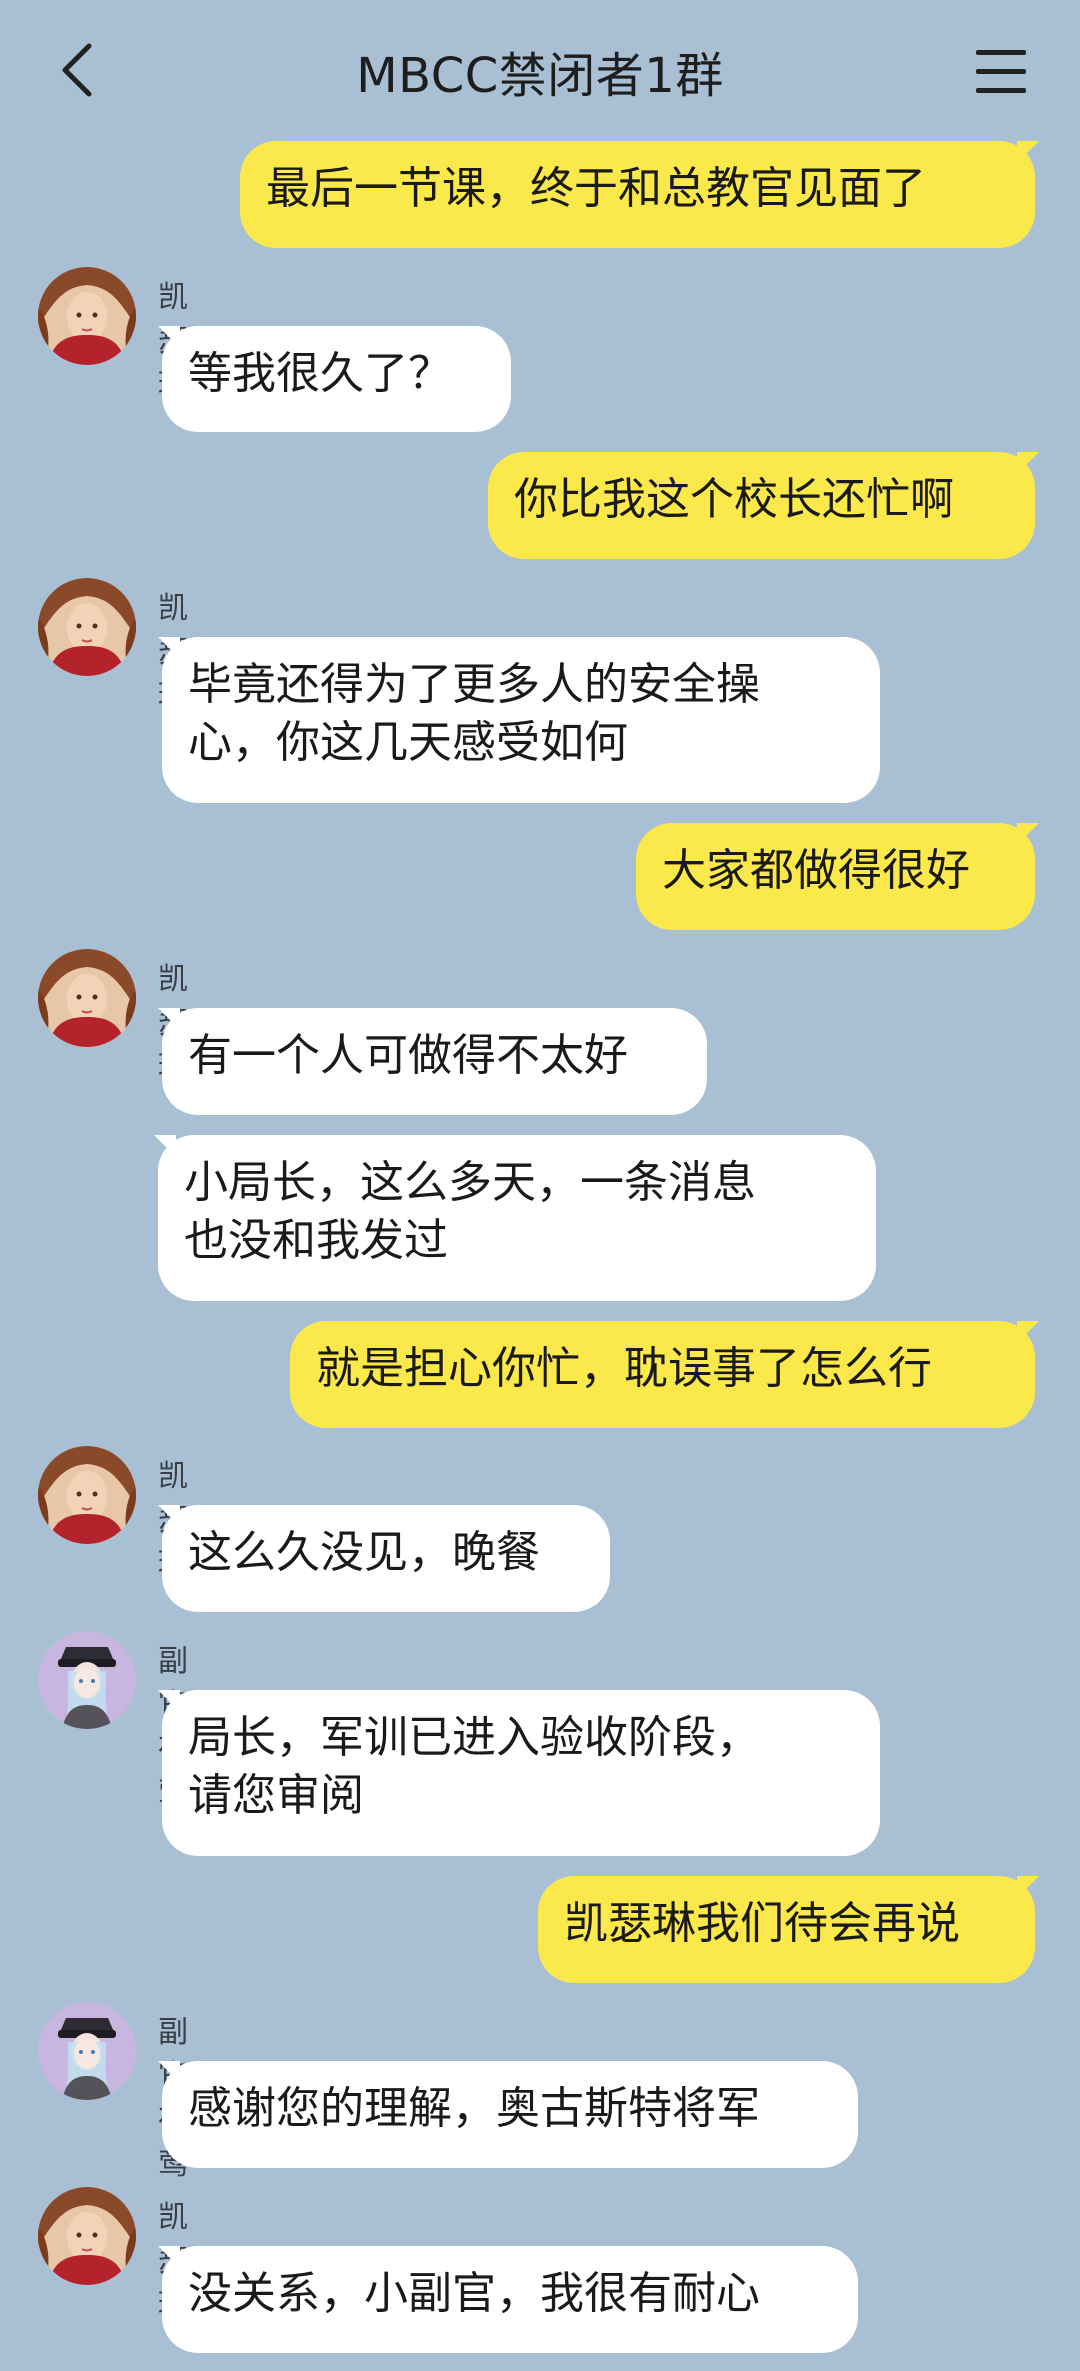 The height and width of the screenshot is (2371, 1080). What do you see at coordinates (510, 2114) in the screenshot?
I see `message-bubble: 感谢您的理解，奥古斯特将军` at bounding box center [510, 2114].